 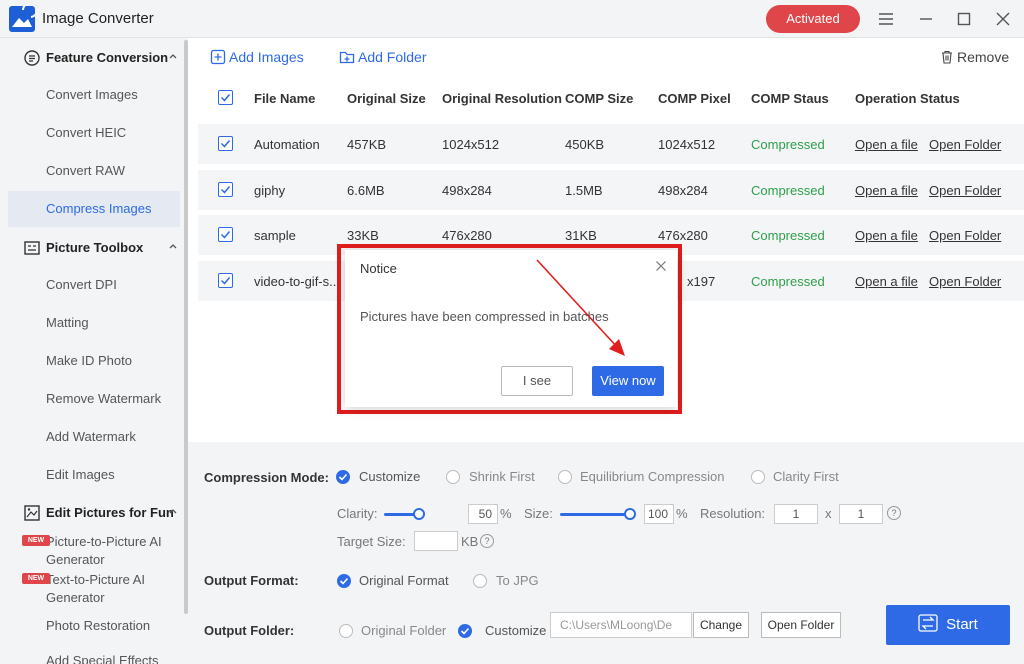 What do you see at coordinates (861, 514) in the screenshot?
I see `resolution-height: 1` at bounding box center [861, 514].